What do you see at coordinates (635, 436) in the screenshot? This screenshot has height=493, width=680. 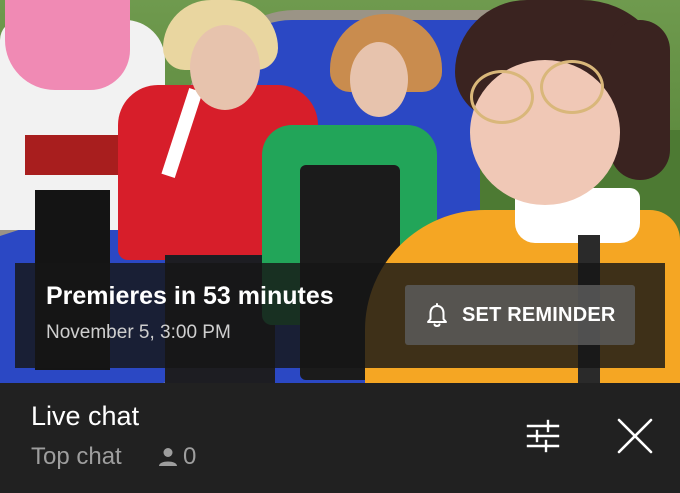 I see `close-icon` at bounding box center [635, 436].